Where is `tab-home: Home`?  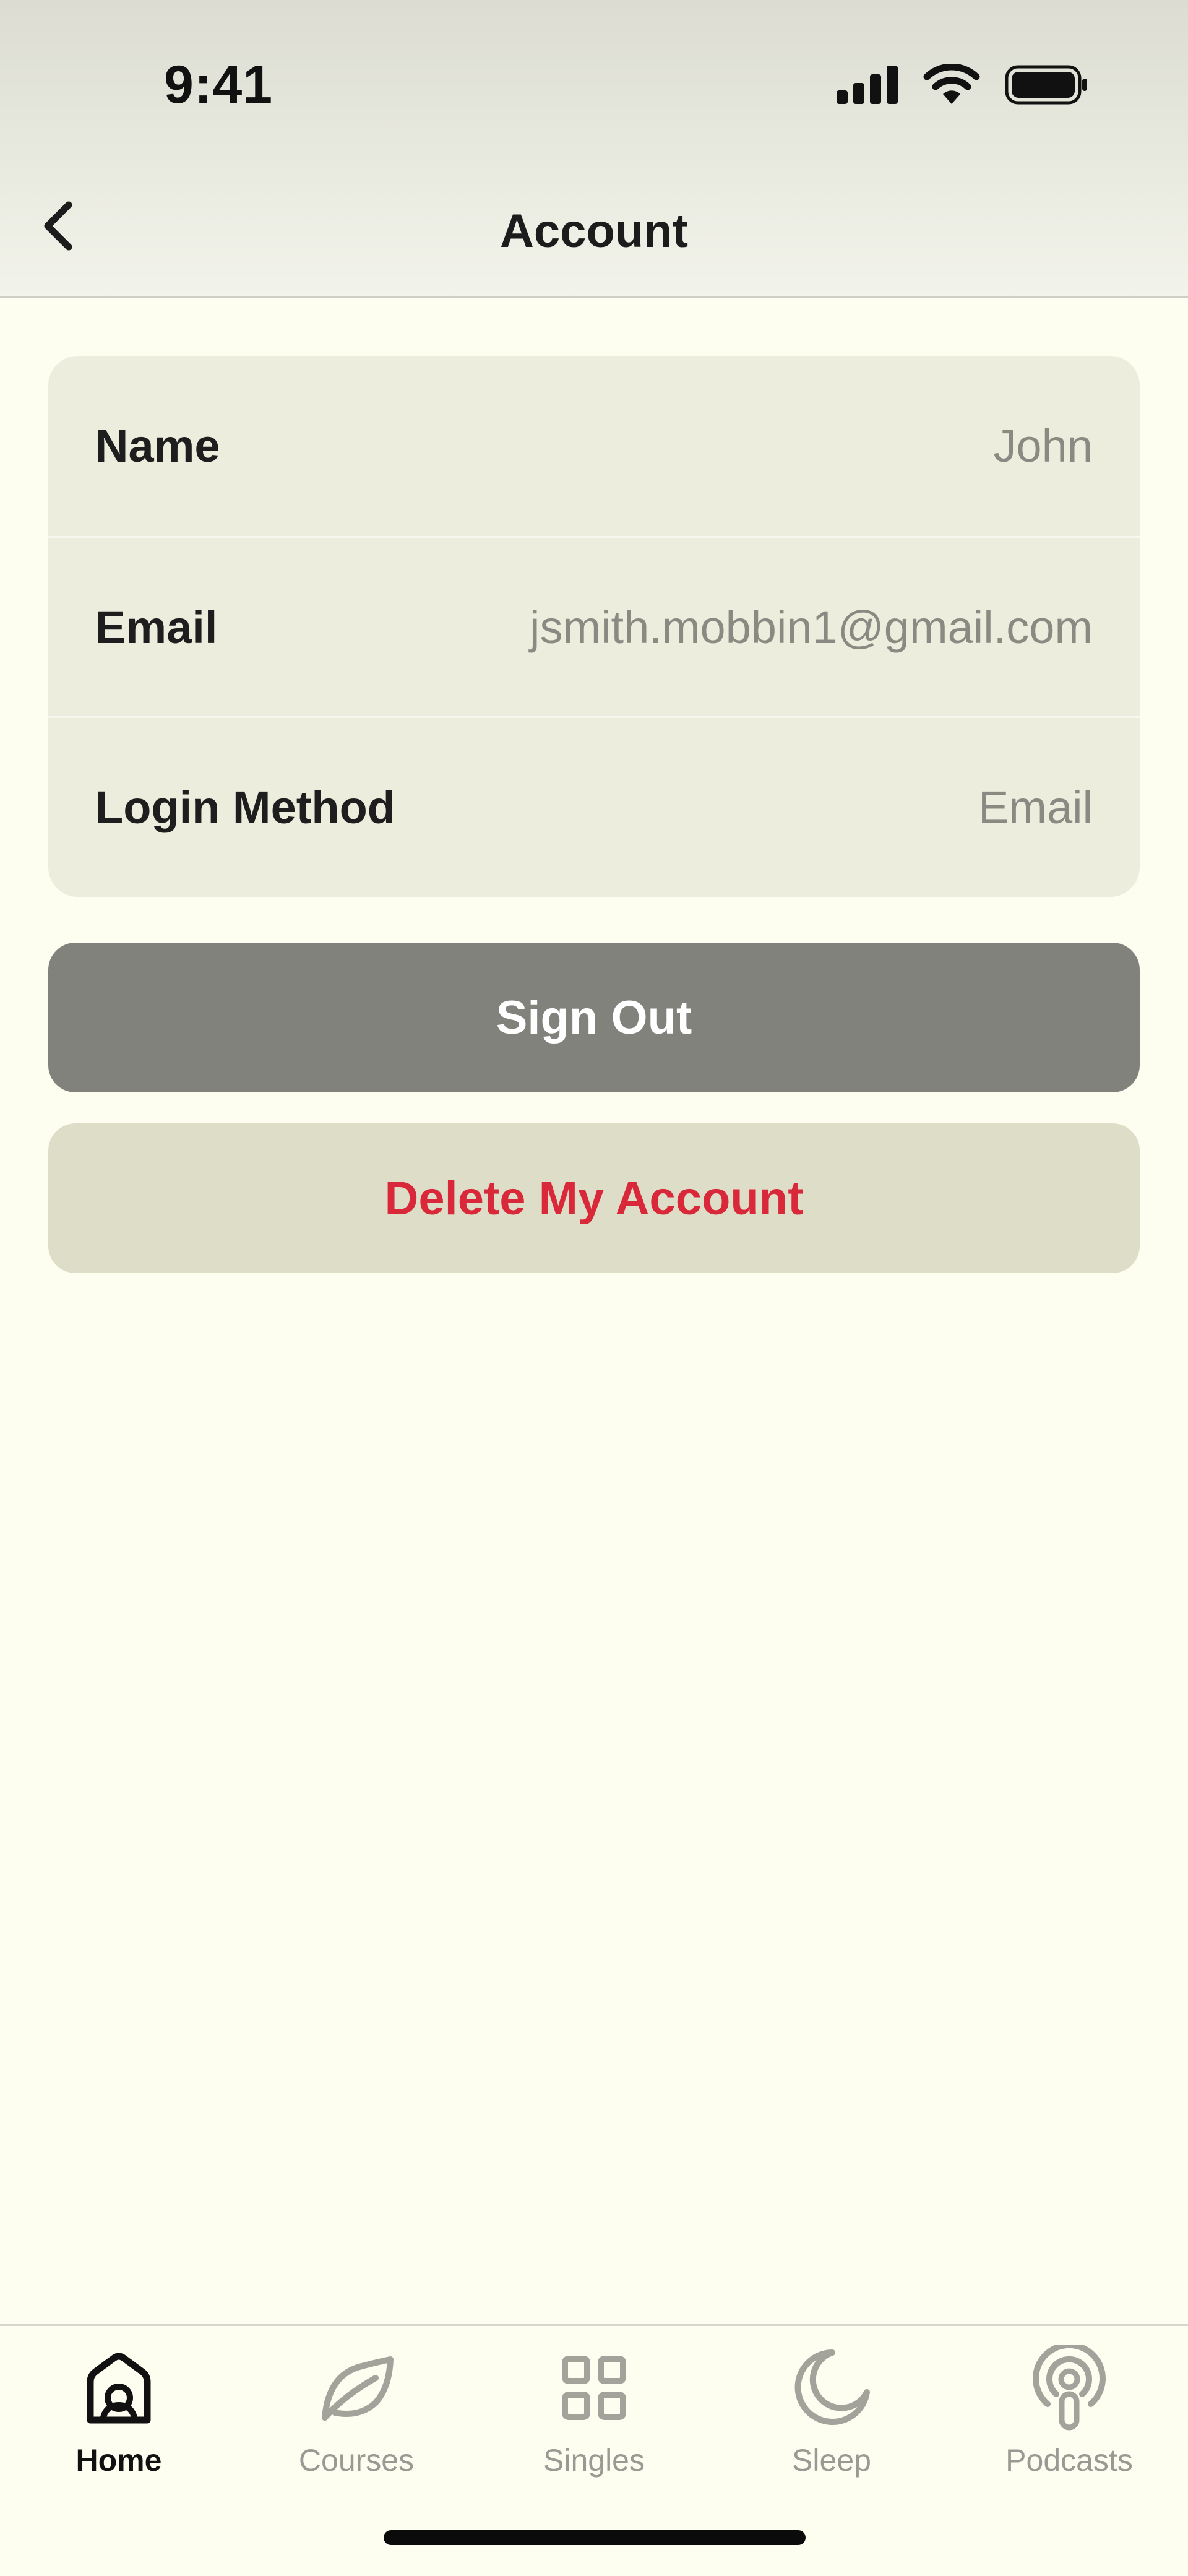
tab-home: Home is located at coordinates (119, 2406).